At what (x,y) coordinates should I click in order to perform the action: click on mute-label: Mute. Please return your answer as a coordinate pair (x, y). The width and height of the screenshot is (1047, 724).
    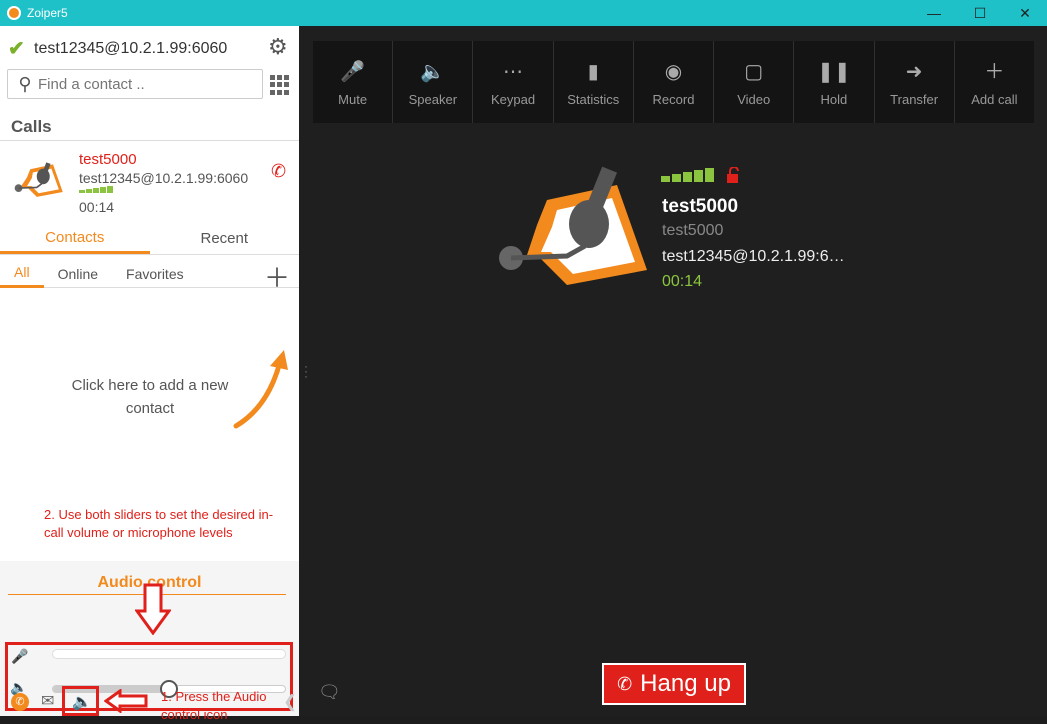
    Looking at the image, I should click on (353, 99).